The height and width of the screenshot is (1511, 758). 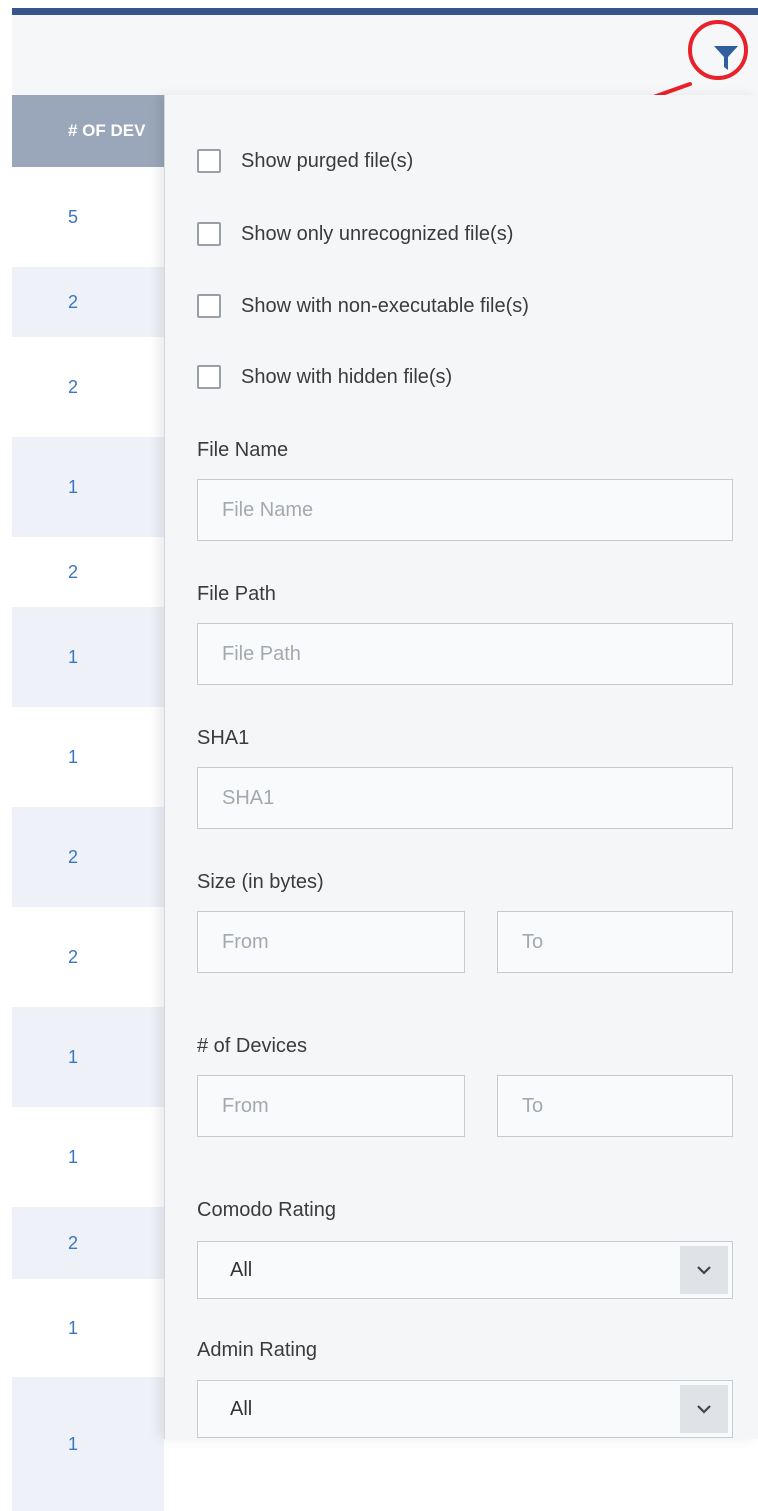 What do you see at coordinates (241, 1269) in the screenshot?
I see `comodo-rating-value: All` at bounding box center [241, 1269].